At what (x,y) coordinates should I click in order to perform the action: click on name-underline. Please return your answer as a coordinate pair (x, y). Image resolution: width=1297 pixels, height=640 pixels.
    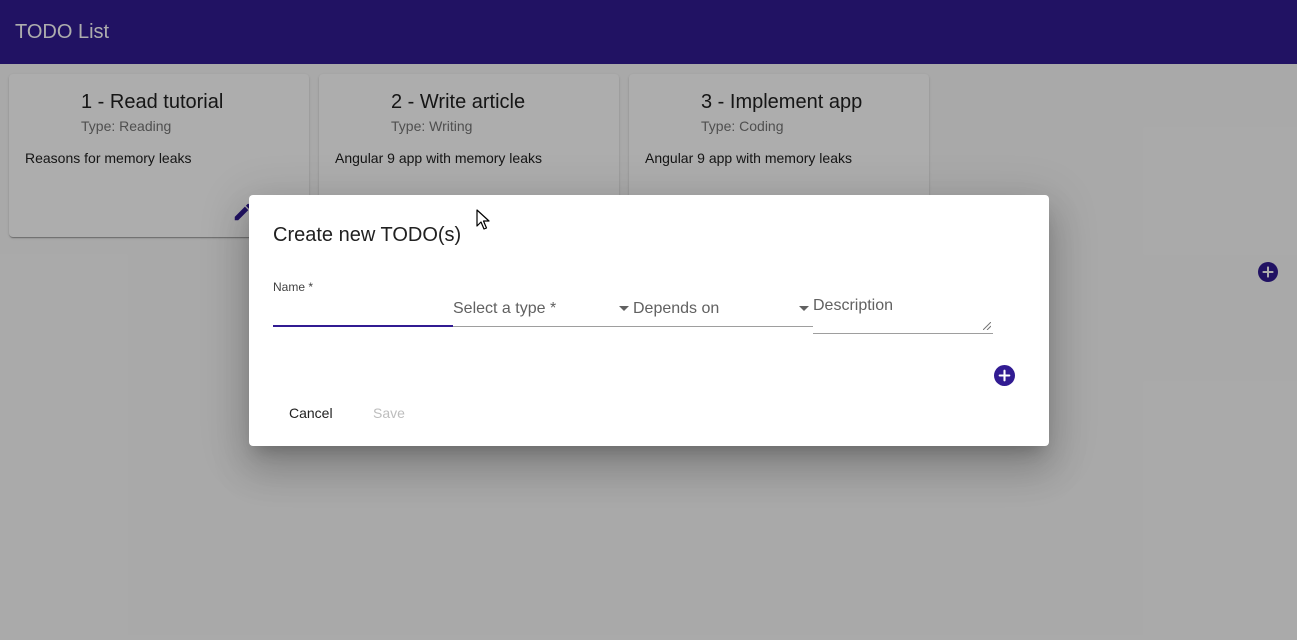
    Looking at the image, I should click on (363, 326).